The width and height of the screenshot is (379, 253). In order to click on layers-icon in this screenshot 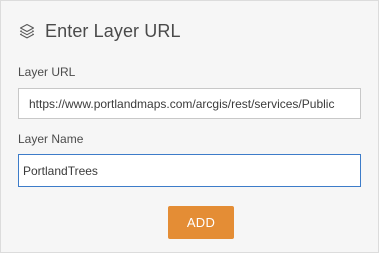, I will do `click(27, 31)`.